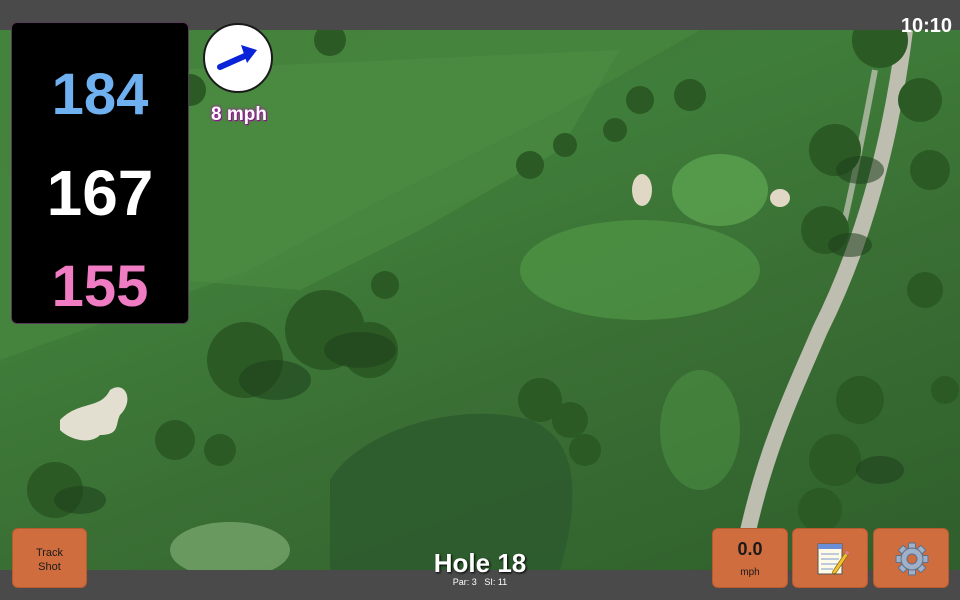  What do you see at coordinates (926, 26) in the screenshot?
I see `clock-time: 10:10` at bounding box center [926, 26].